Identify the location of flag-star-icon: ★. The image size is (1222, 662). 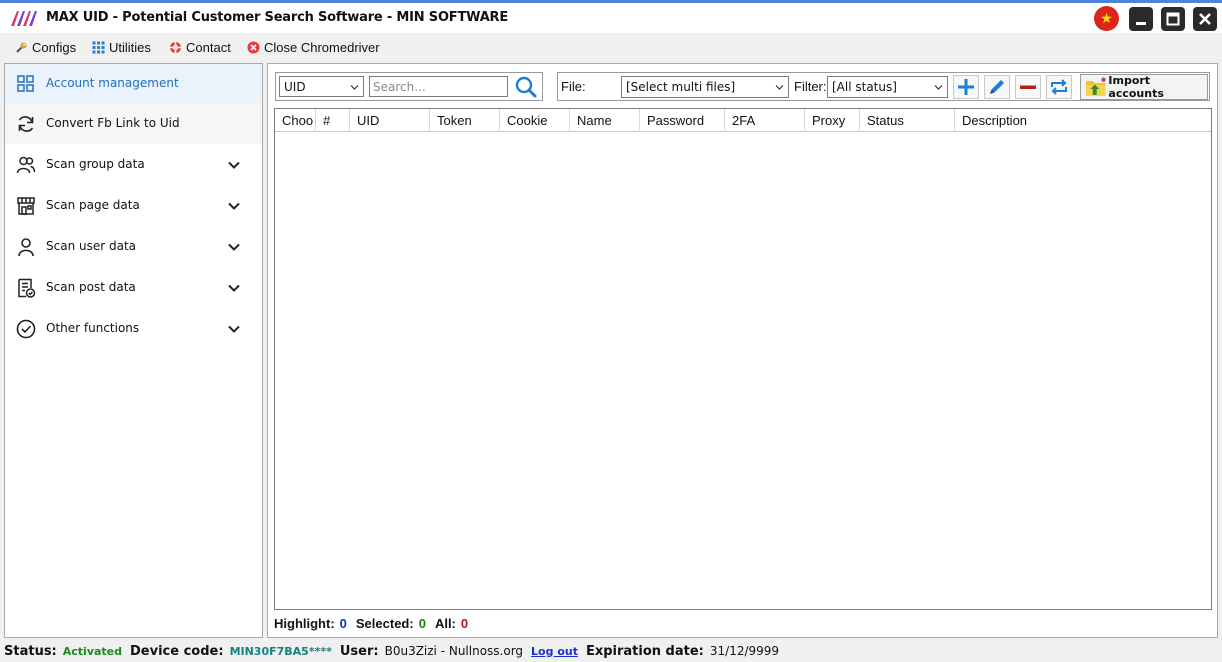
(1106, 18).